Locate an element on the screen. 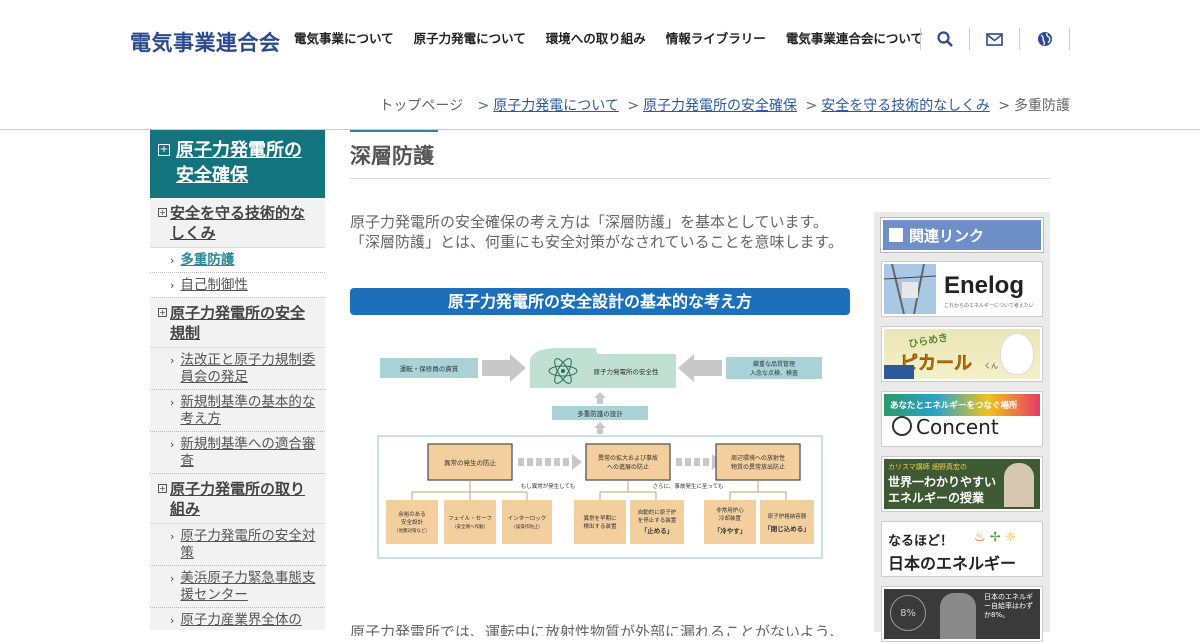 Image resolution: width=1200 pixels, height=642 pixels. diagram-label: 入念な点検、検査 is located at coordinates (774, 373).